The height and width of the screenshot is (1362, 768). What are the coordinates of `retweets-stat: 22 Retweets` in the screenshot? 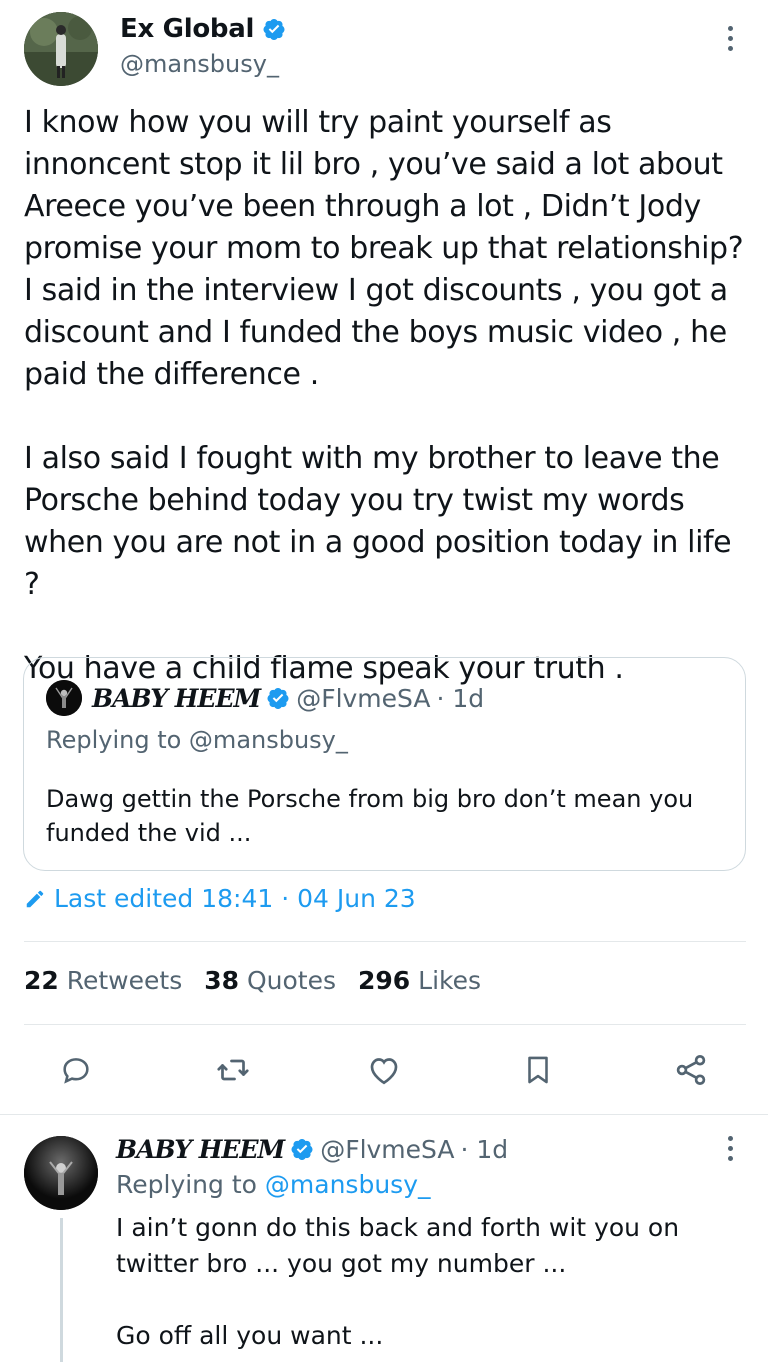 It's located at (103, 980).